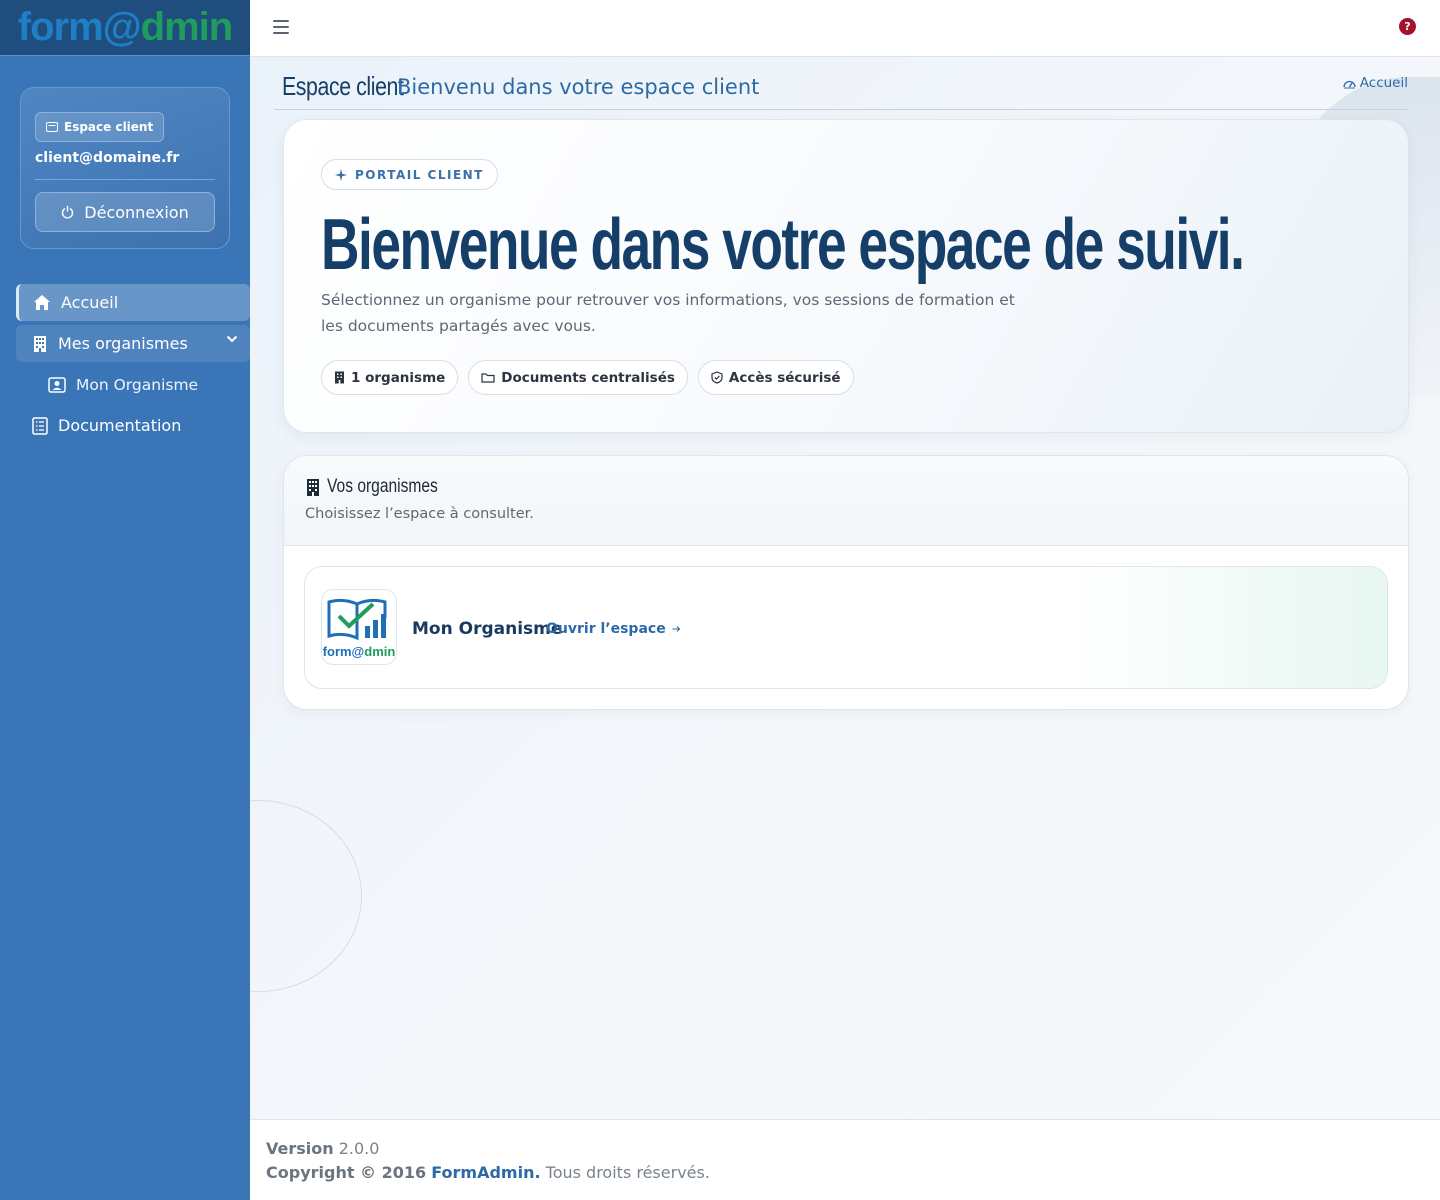  What do you see at coordinates (357, 619) in the screenshot?
I see `book-chart-icon` at bounding box center [357, 619].